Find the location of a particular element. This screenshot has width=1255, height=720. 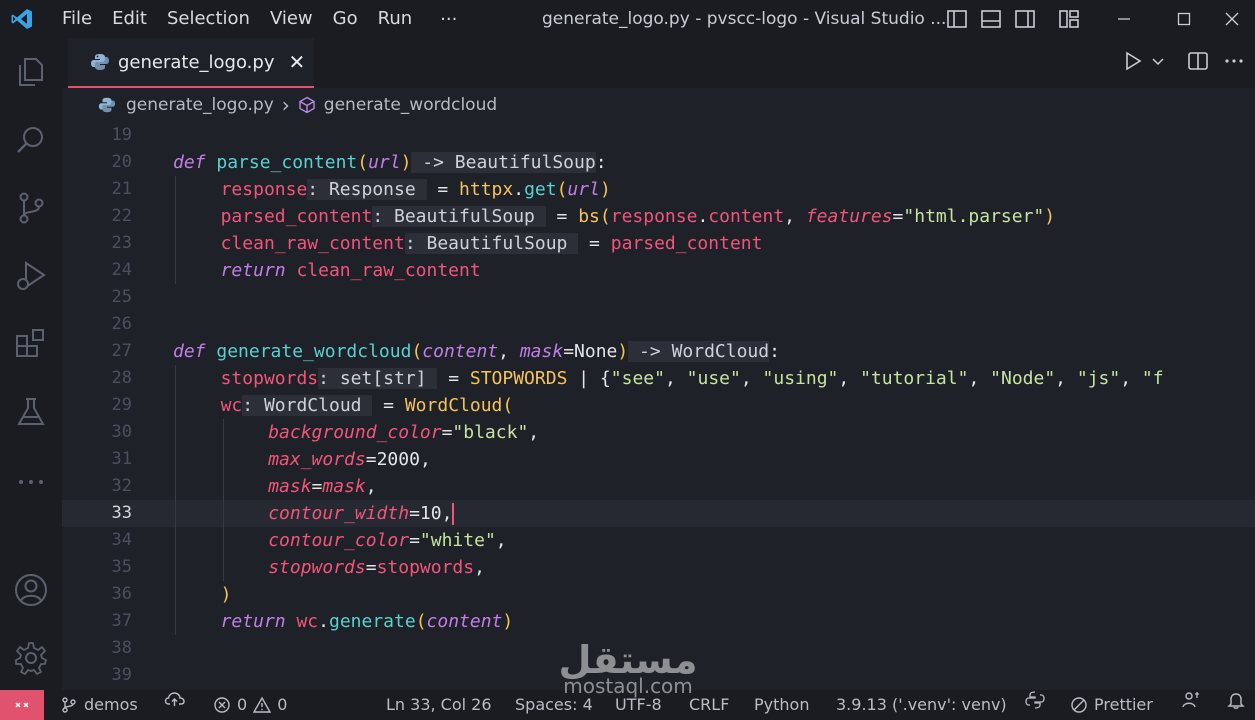

code-token: "html.parser" is located at coordinates (974, 216).